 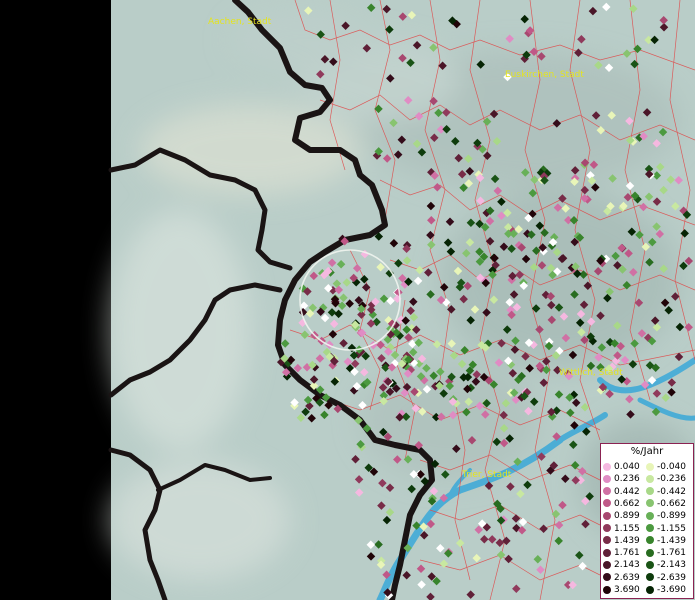 What do you see at coordinates (240, 22) in the screenshot?
I see `city-label-aachen: Aachen, Stadt` at bounding box center [240, 22].